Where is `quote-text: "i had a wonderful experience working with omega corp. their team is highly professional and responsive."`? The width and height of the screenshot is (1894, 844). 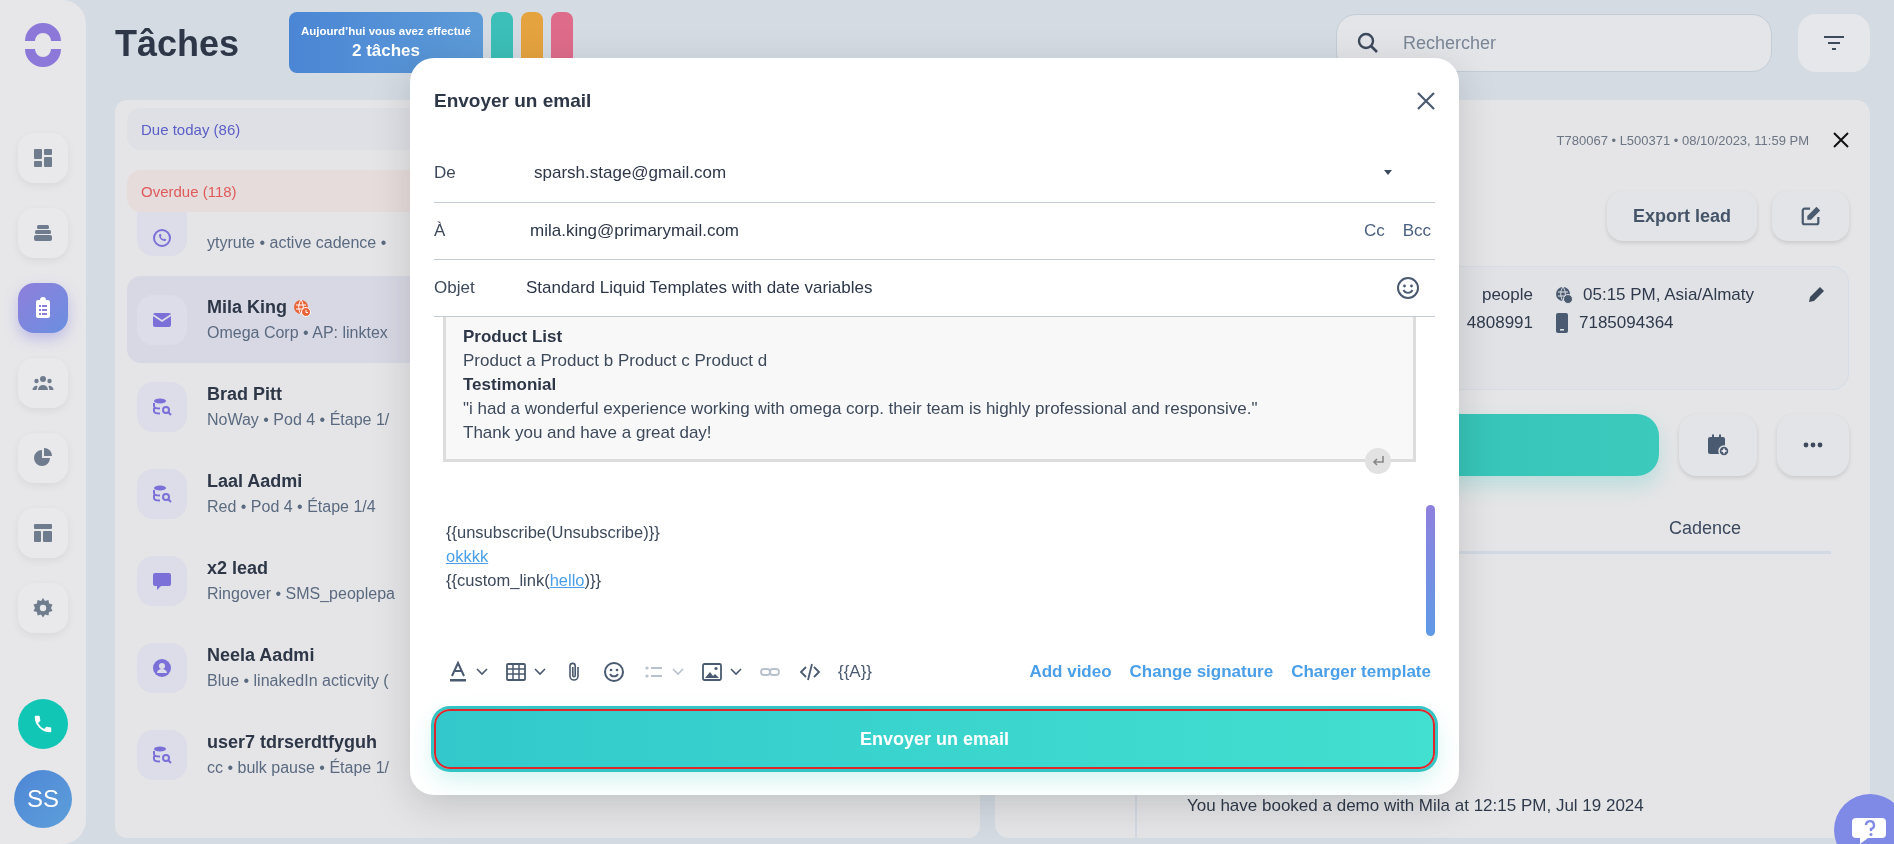
quote-text: "i had a wonderful experience working with omega corp. their team is highly professional and responsive." is located at coordinates (861, 409).